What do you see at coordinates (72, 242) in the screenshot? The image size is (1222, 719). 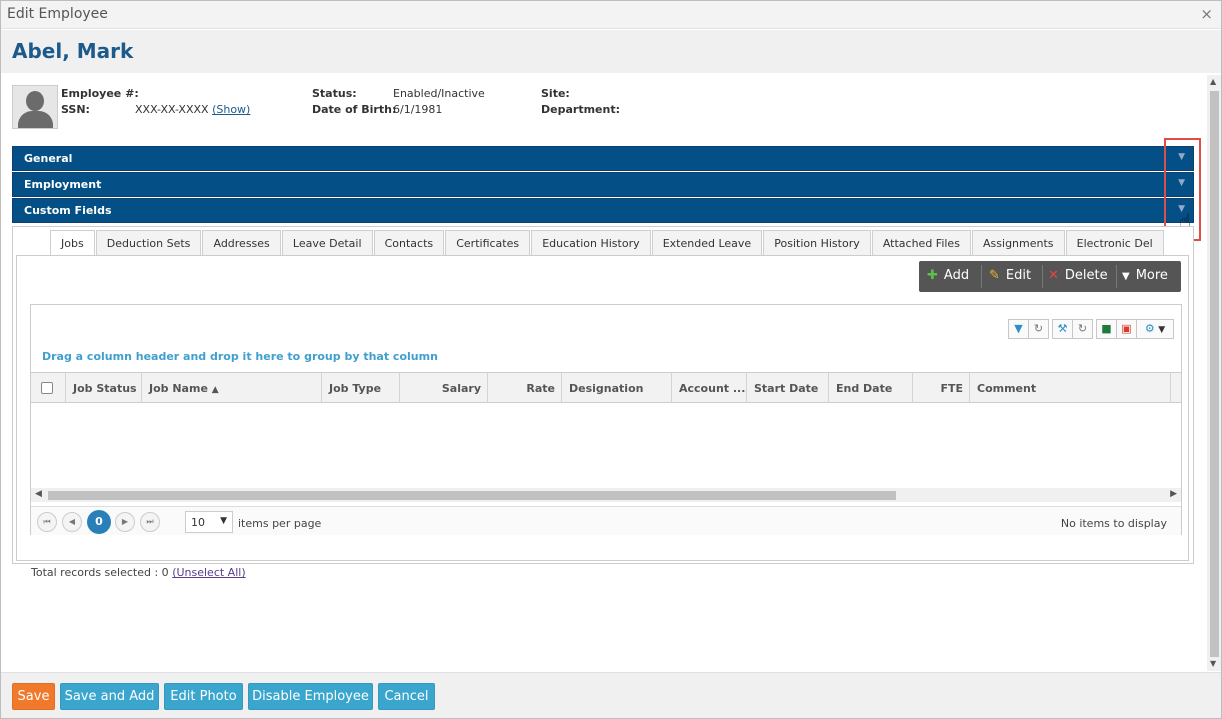 I see `tab-jobs: Jobs` at bounding box center [72, 242].